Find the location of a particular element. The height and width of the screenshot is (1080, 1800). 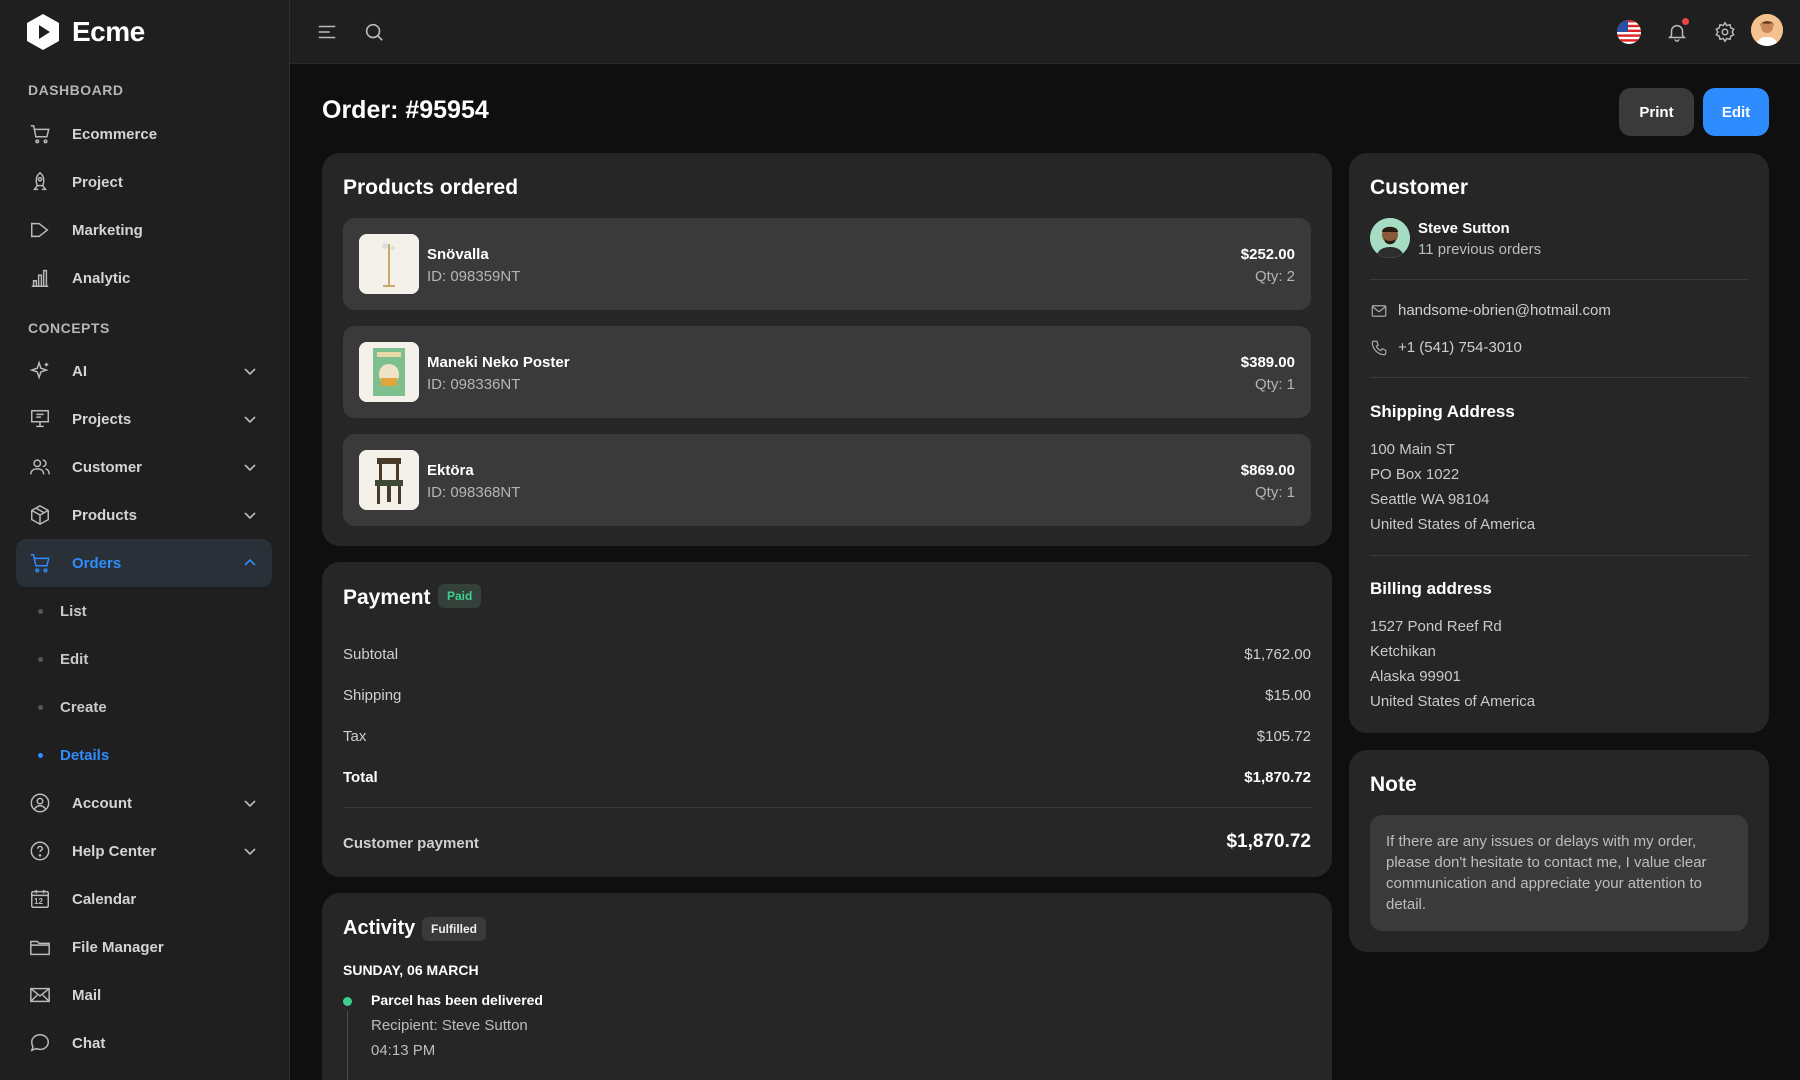

brand: Ecme is located at coordinates (84, 32).